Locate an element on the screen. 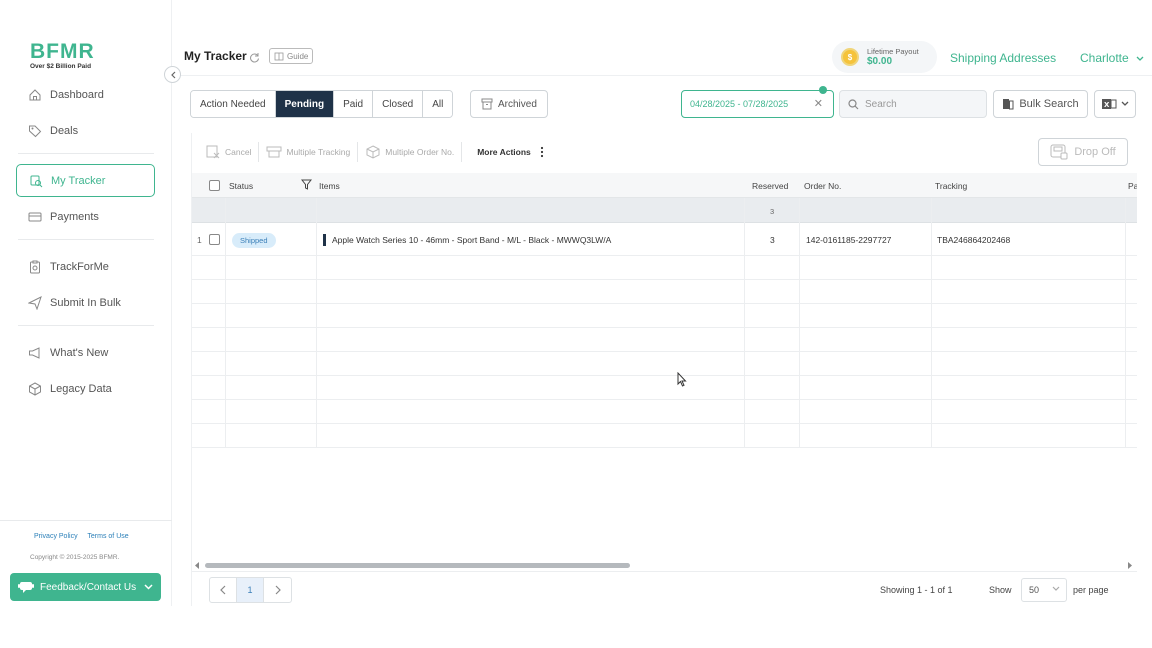  sidebar-item-label: What's New is located at coordinates (79, 352).